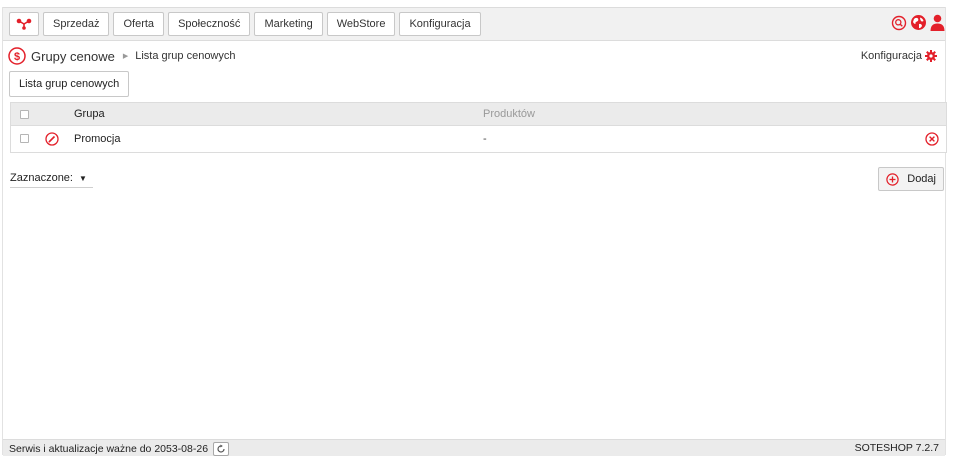 The image size is (955, 459). What do you see at coordinates (288, 24) in the screenshot?
I see `menu-marketing: Marketing` at bounding box center [288, 24].